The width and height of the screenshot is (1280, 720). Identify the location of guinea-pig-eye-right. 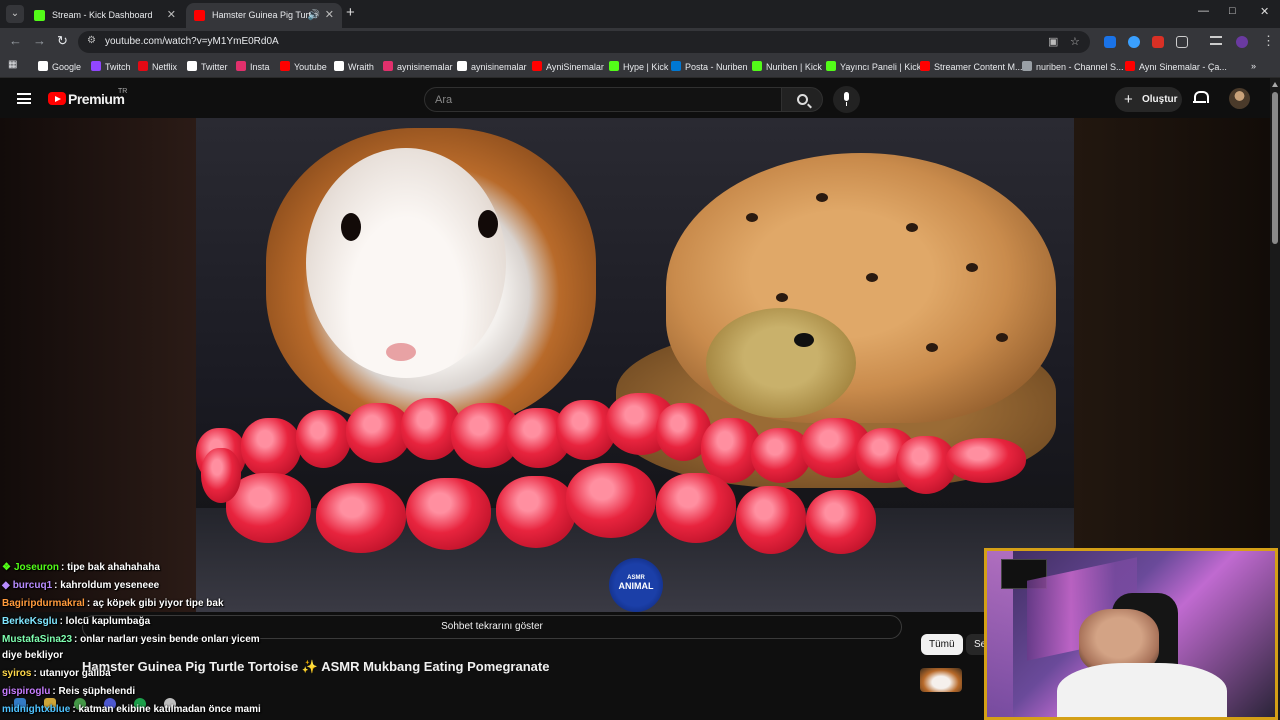
(488, 224).